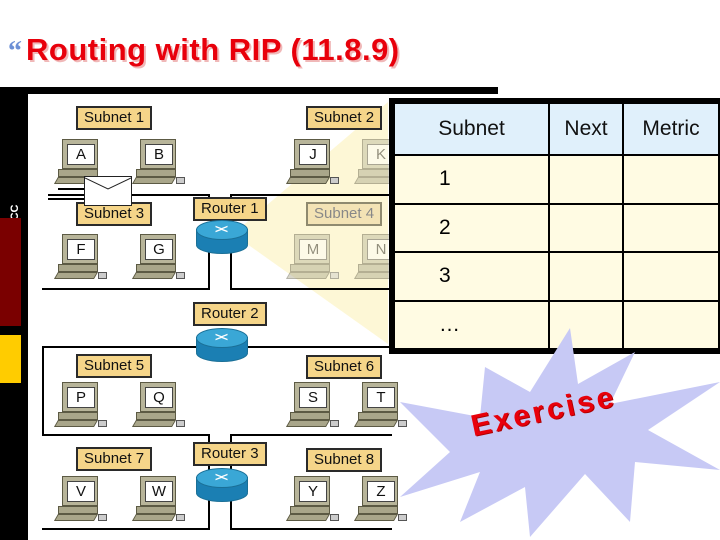  Describe the element at coordinates (126, 529) in the screenshot. I see `link-subnet7` at that location.